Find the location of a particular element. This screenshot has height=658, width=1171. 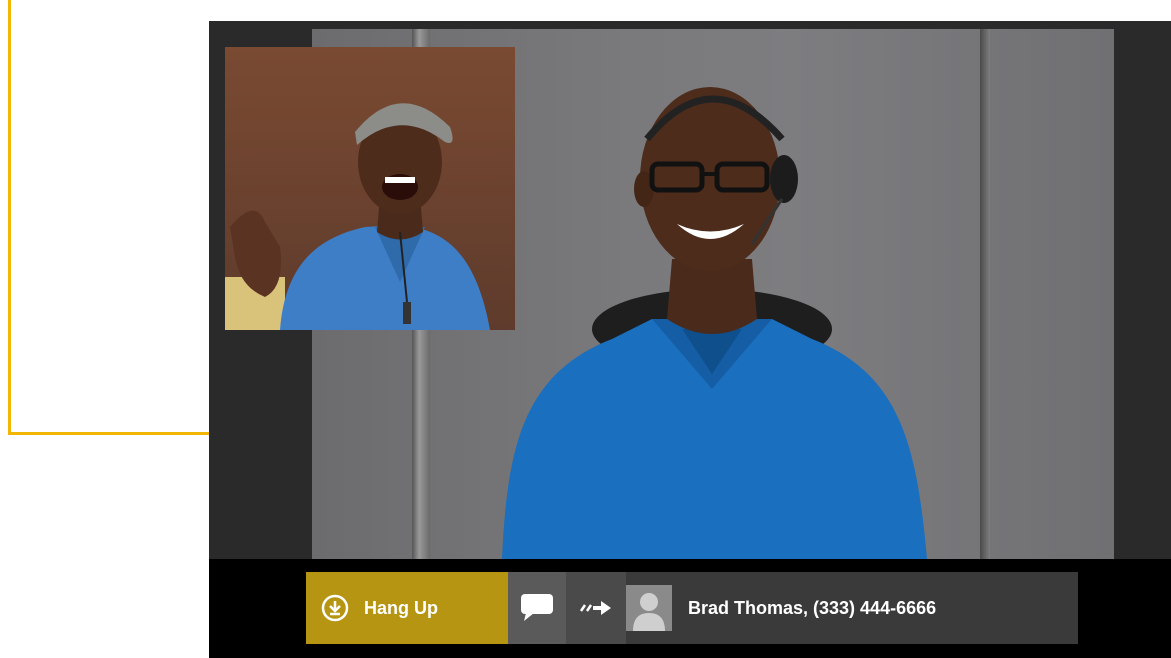

download-circle-icon is located at coordinates (335, 608).